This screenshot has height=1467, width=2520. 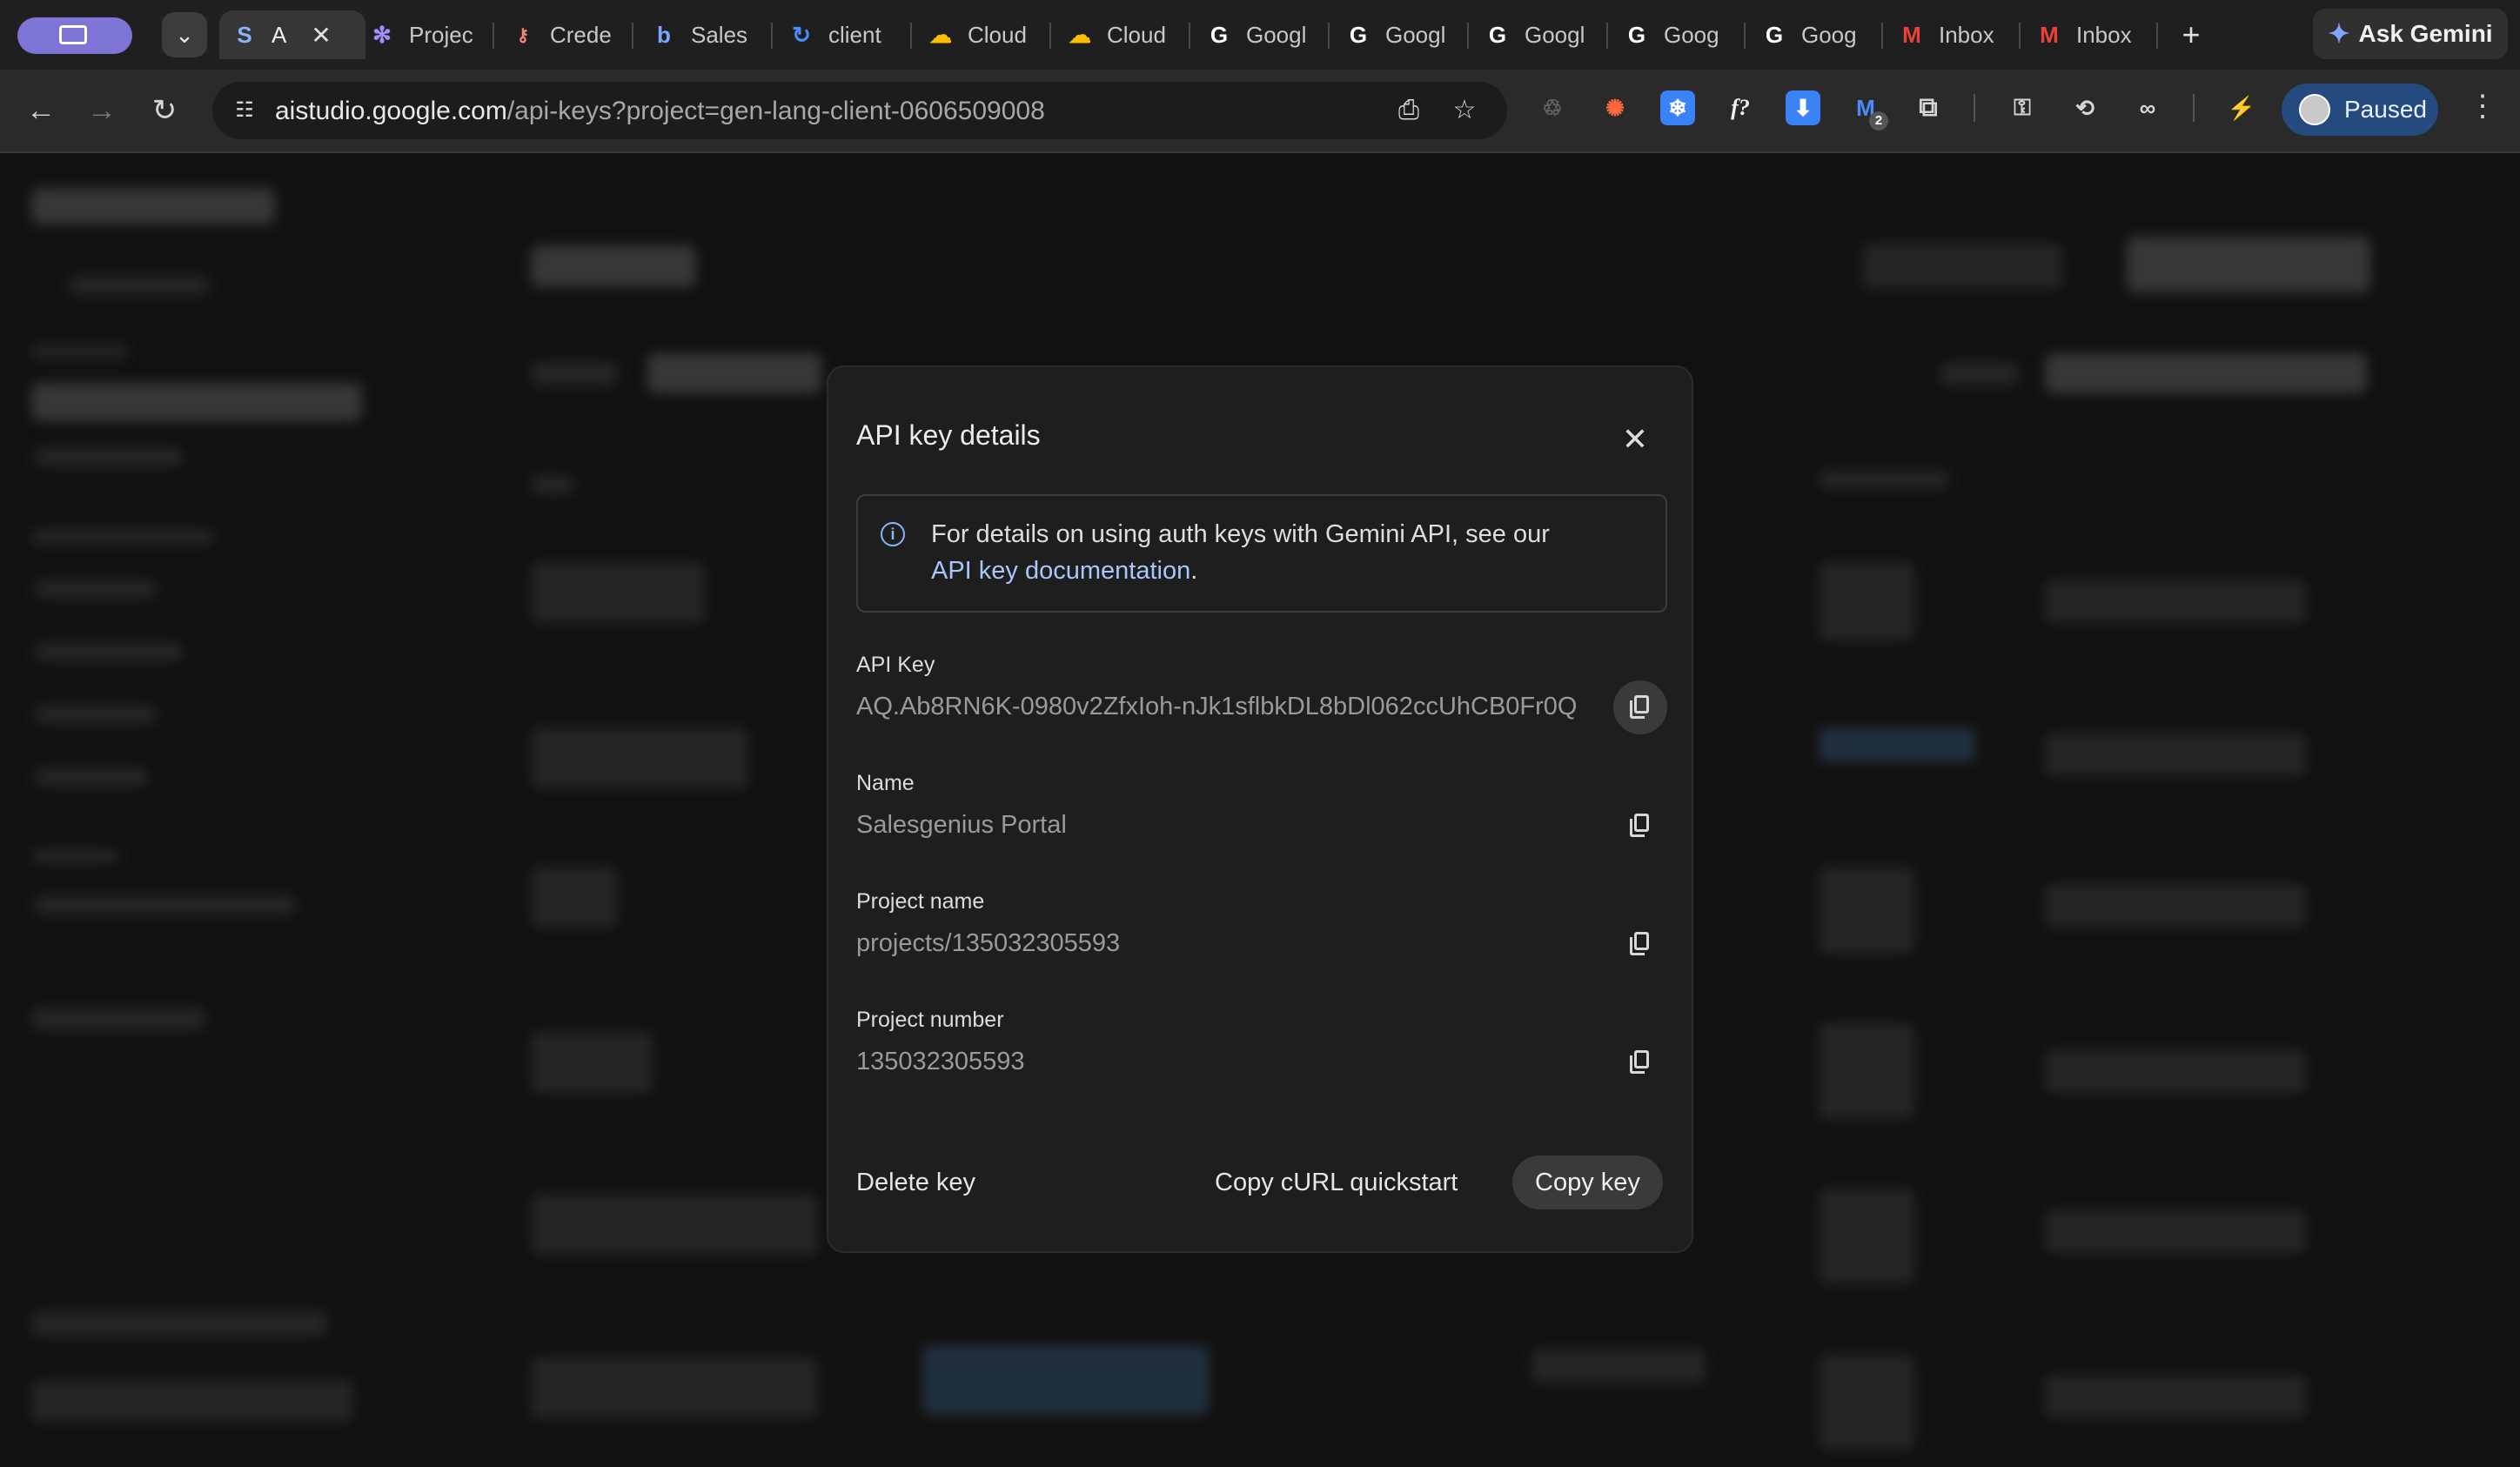 What do you see at coordinates (961, 826) in the screenshot?
I see `name-value: Salesgenius Portal` at bounding box center [961, 826].